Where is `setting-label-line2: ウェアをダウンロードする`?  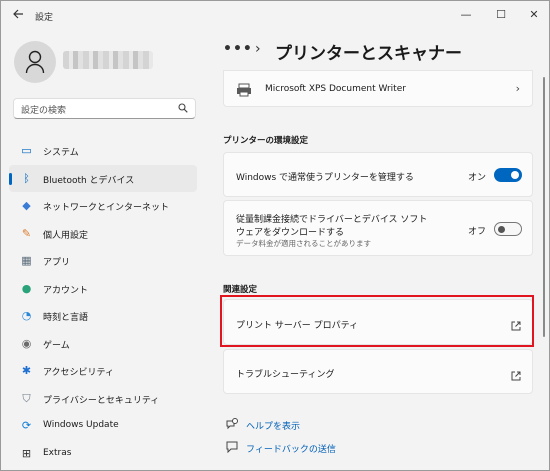
setting-label-line2: ウェアをダウンロードする is located at coordinates (290, 233).